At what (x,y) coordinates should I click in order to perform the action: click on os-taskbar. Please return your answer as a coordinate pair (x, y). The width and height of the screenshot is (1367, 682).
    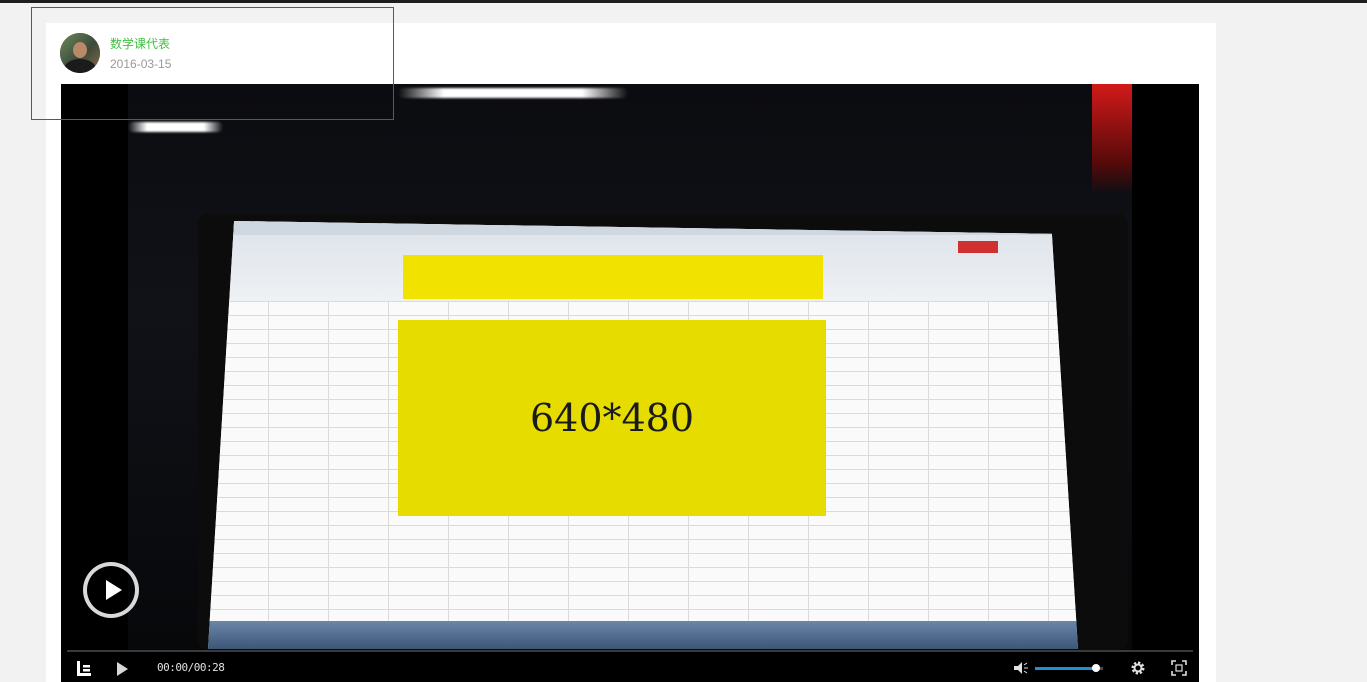
    Looking at the image, I should click on (643, 635).